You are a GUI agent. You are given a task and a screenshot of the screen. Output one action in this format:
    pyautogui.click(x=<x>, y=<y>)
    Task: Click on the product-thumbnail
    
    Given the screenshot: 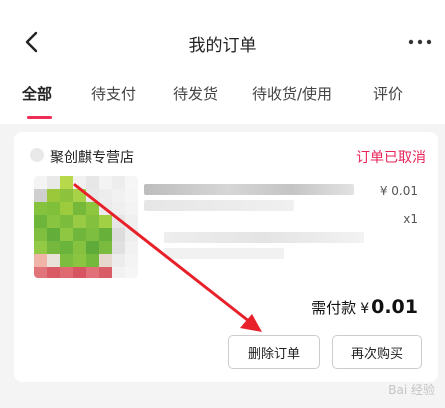 What is the action you would take?
    pyautogui.click(x=86, y=227)
    